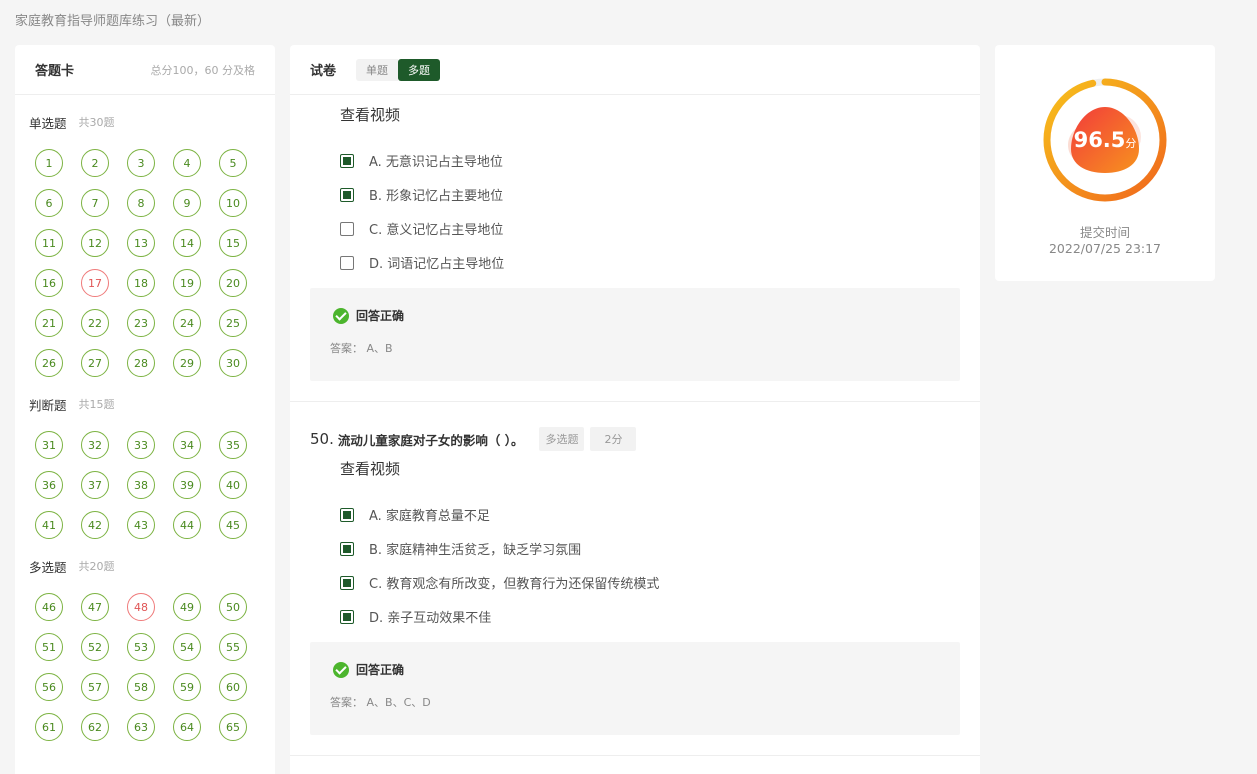  What do you see at coordinates (187, 203) in the screenshot?
I see `question-number-button: 9` at bounding box center [187, 203].